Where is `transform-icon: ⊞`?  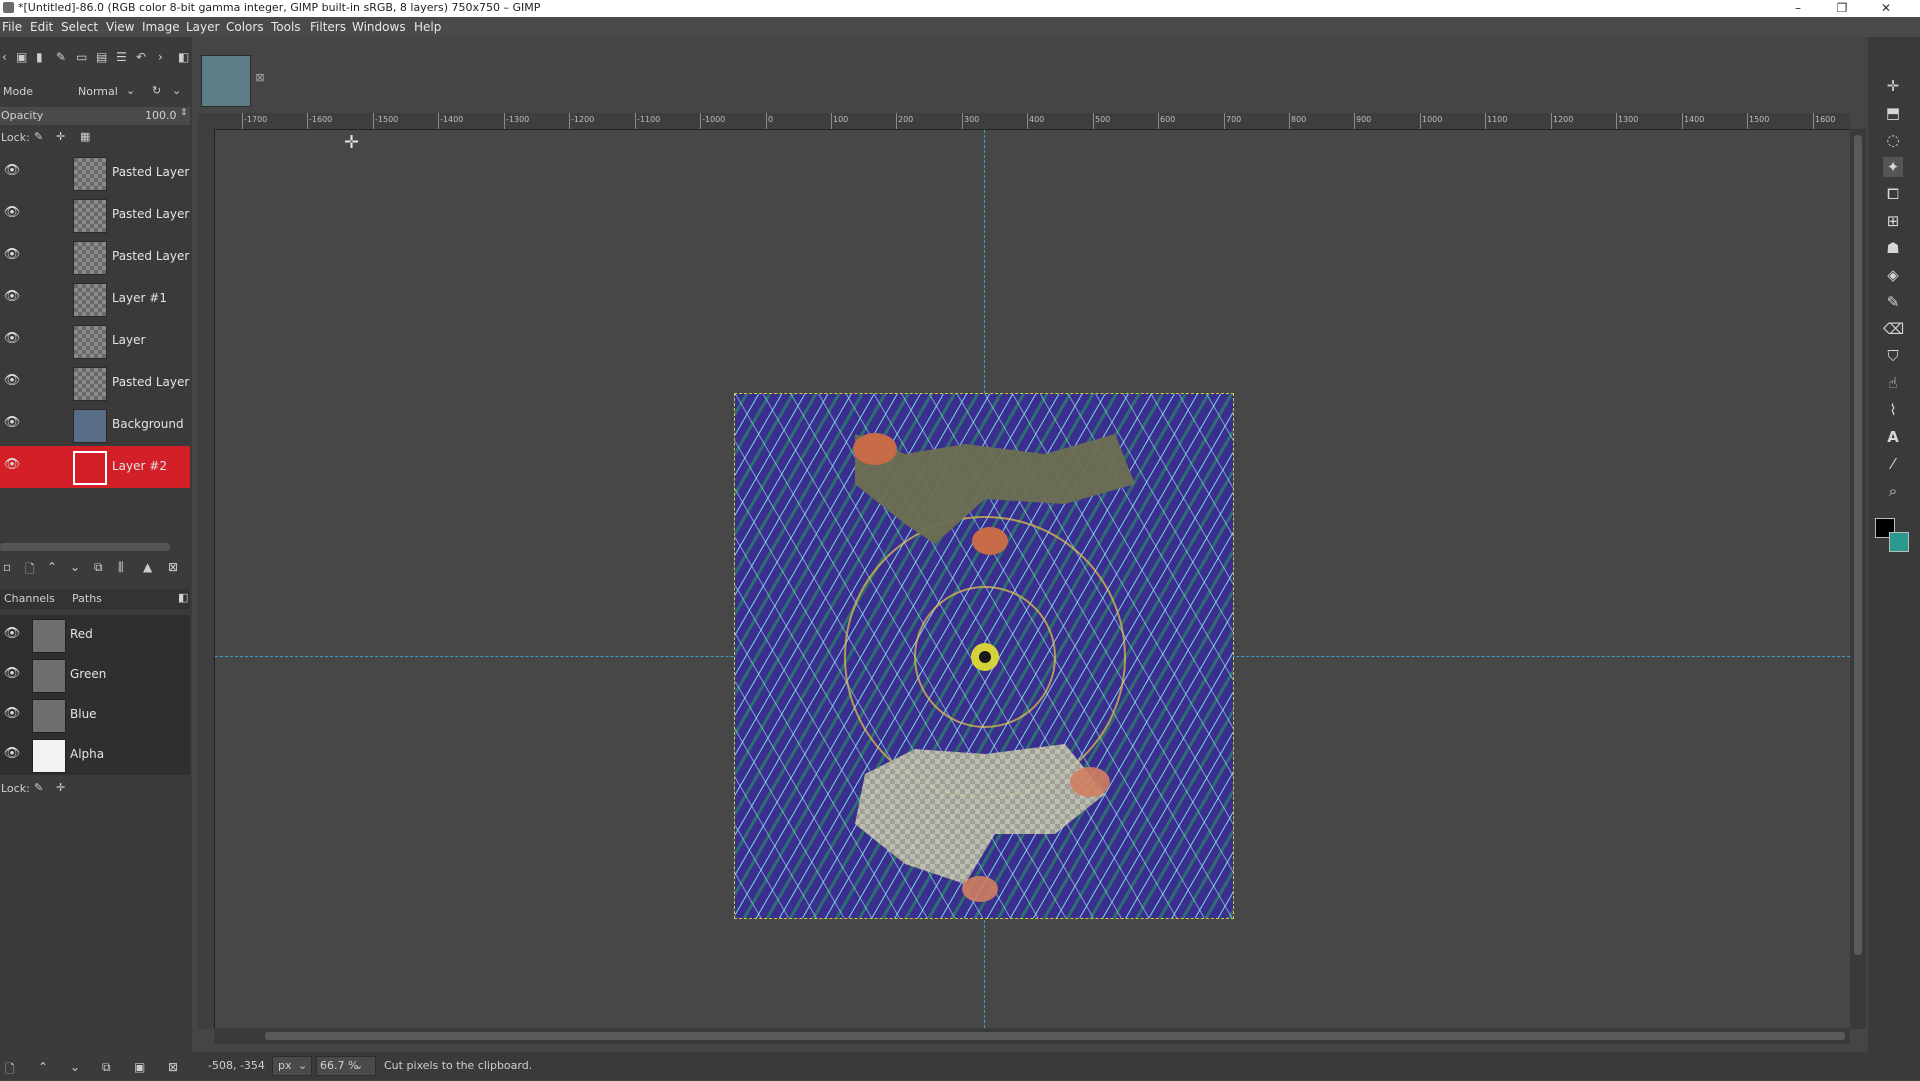
transform-icon: ⊞ is located at coordinates (1893, 221).